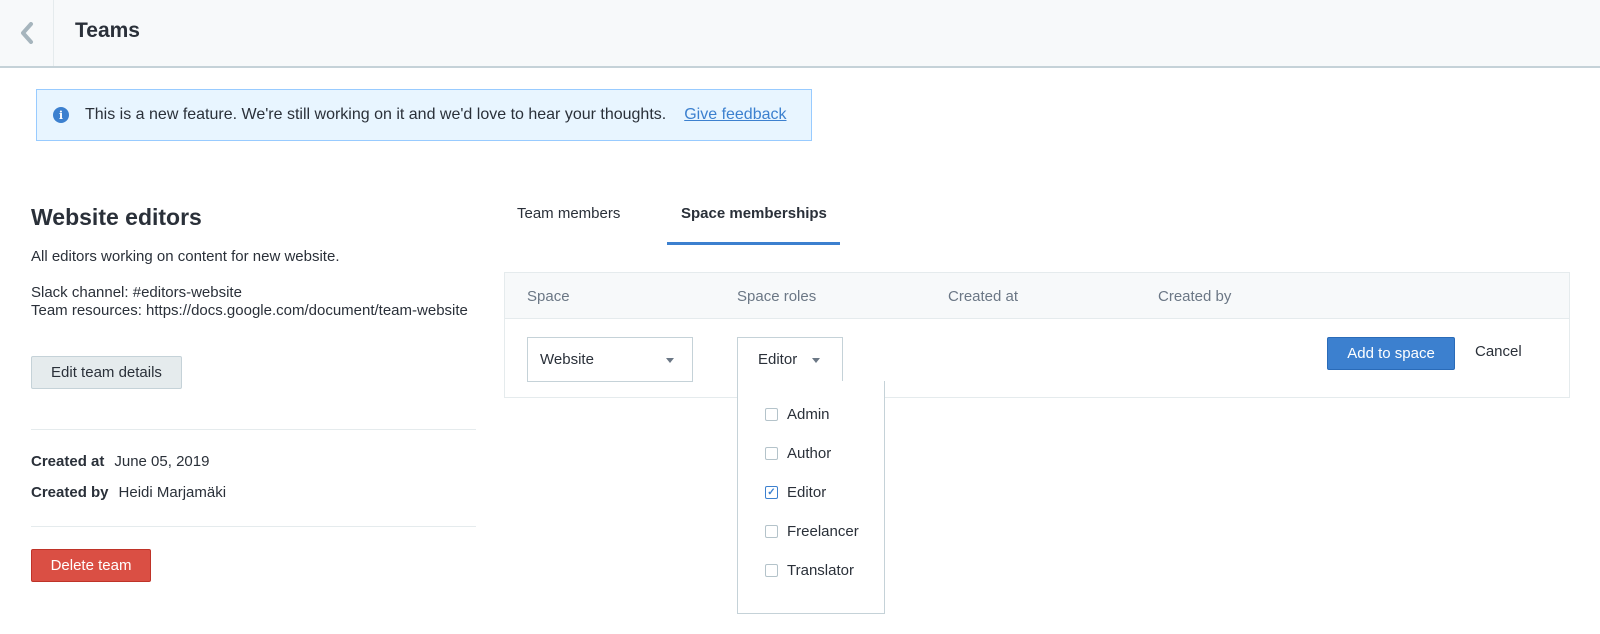  I want to click on role-option-freelancer: Freelancer, so click(812, 531).